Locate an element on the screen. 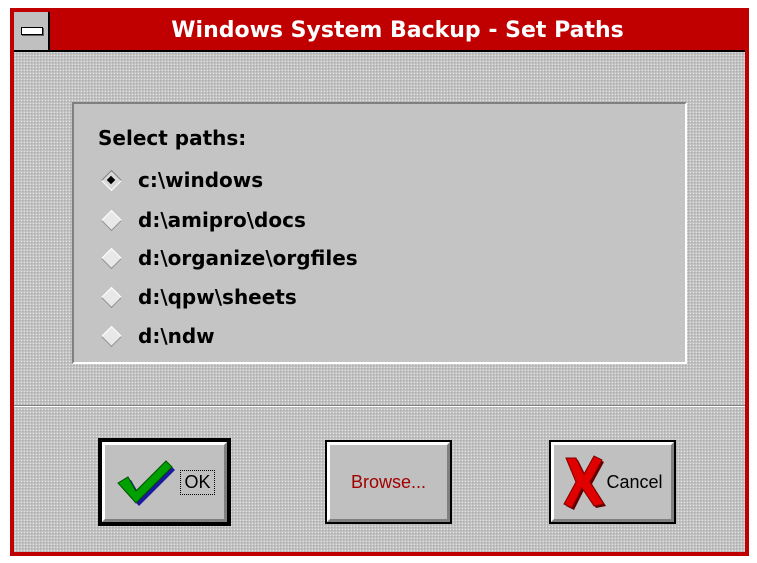 The width and height of the screenshot is (757, 563). checkmark-icon is located at coordinates (145, 482).